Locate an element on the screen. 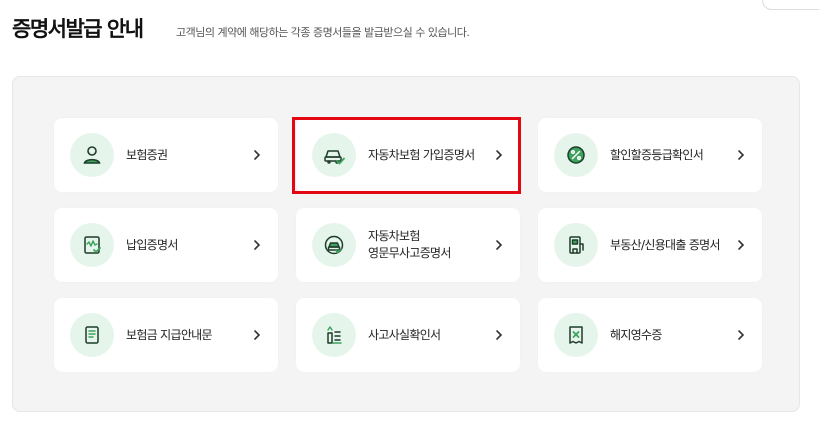  page-title: 증명서발급 안내 is located at coordinates (78, 29).